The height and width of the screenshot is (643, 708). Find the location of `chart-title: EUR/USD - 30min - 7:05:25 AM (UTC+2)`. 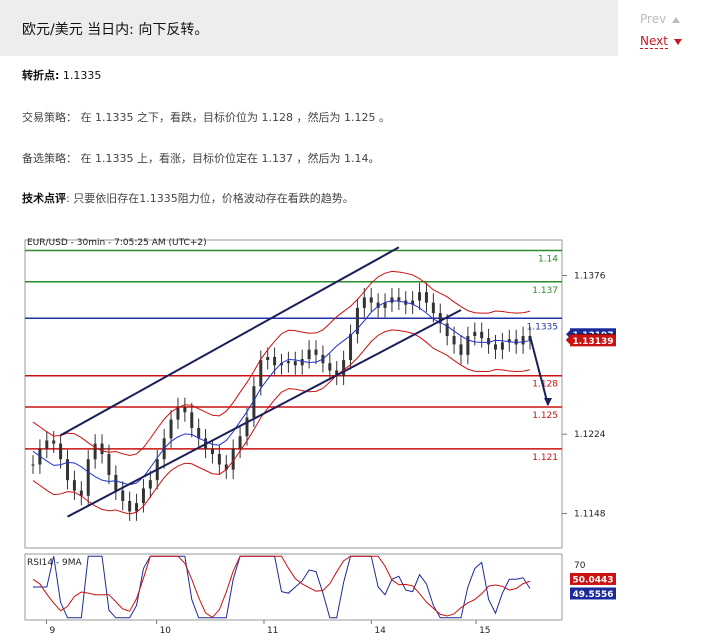

chart-title: EUR/USD - 30min - 7:05:25 AM (UTC+2) is located at coordinates (117, 243).